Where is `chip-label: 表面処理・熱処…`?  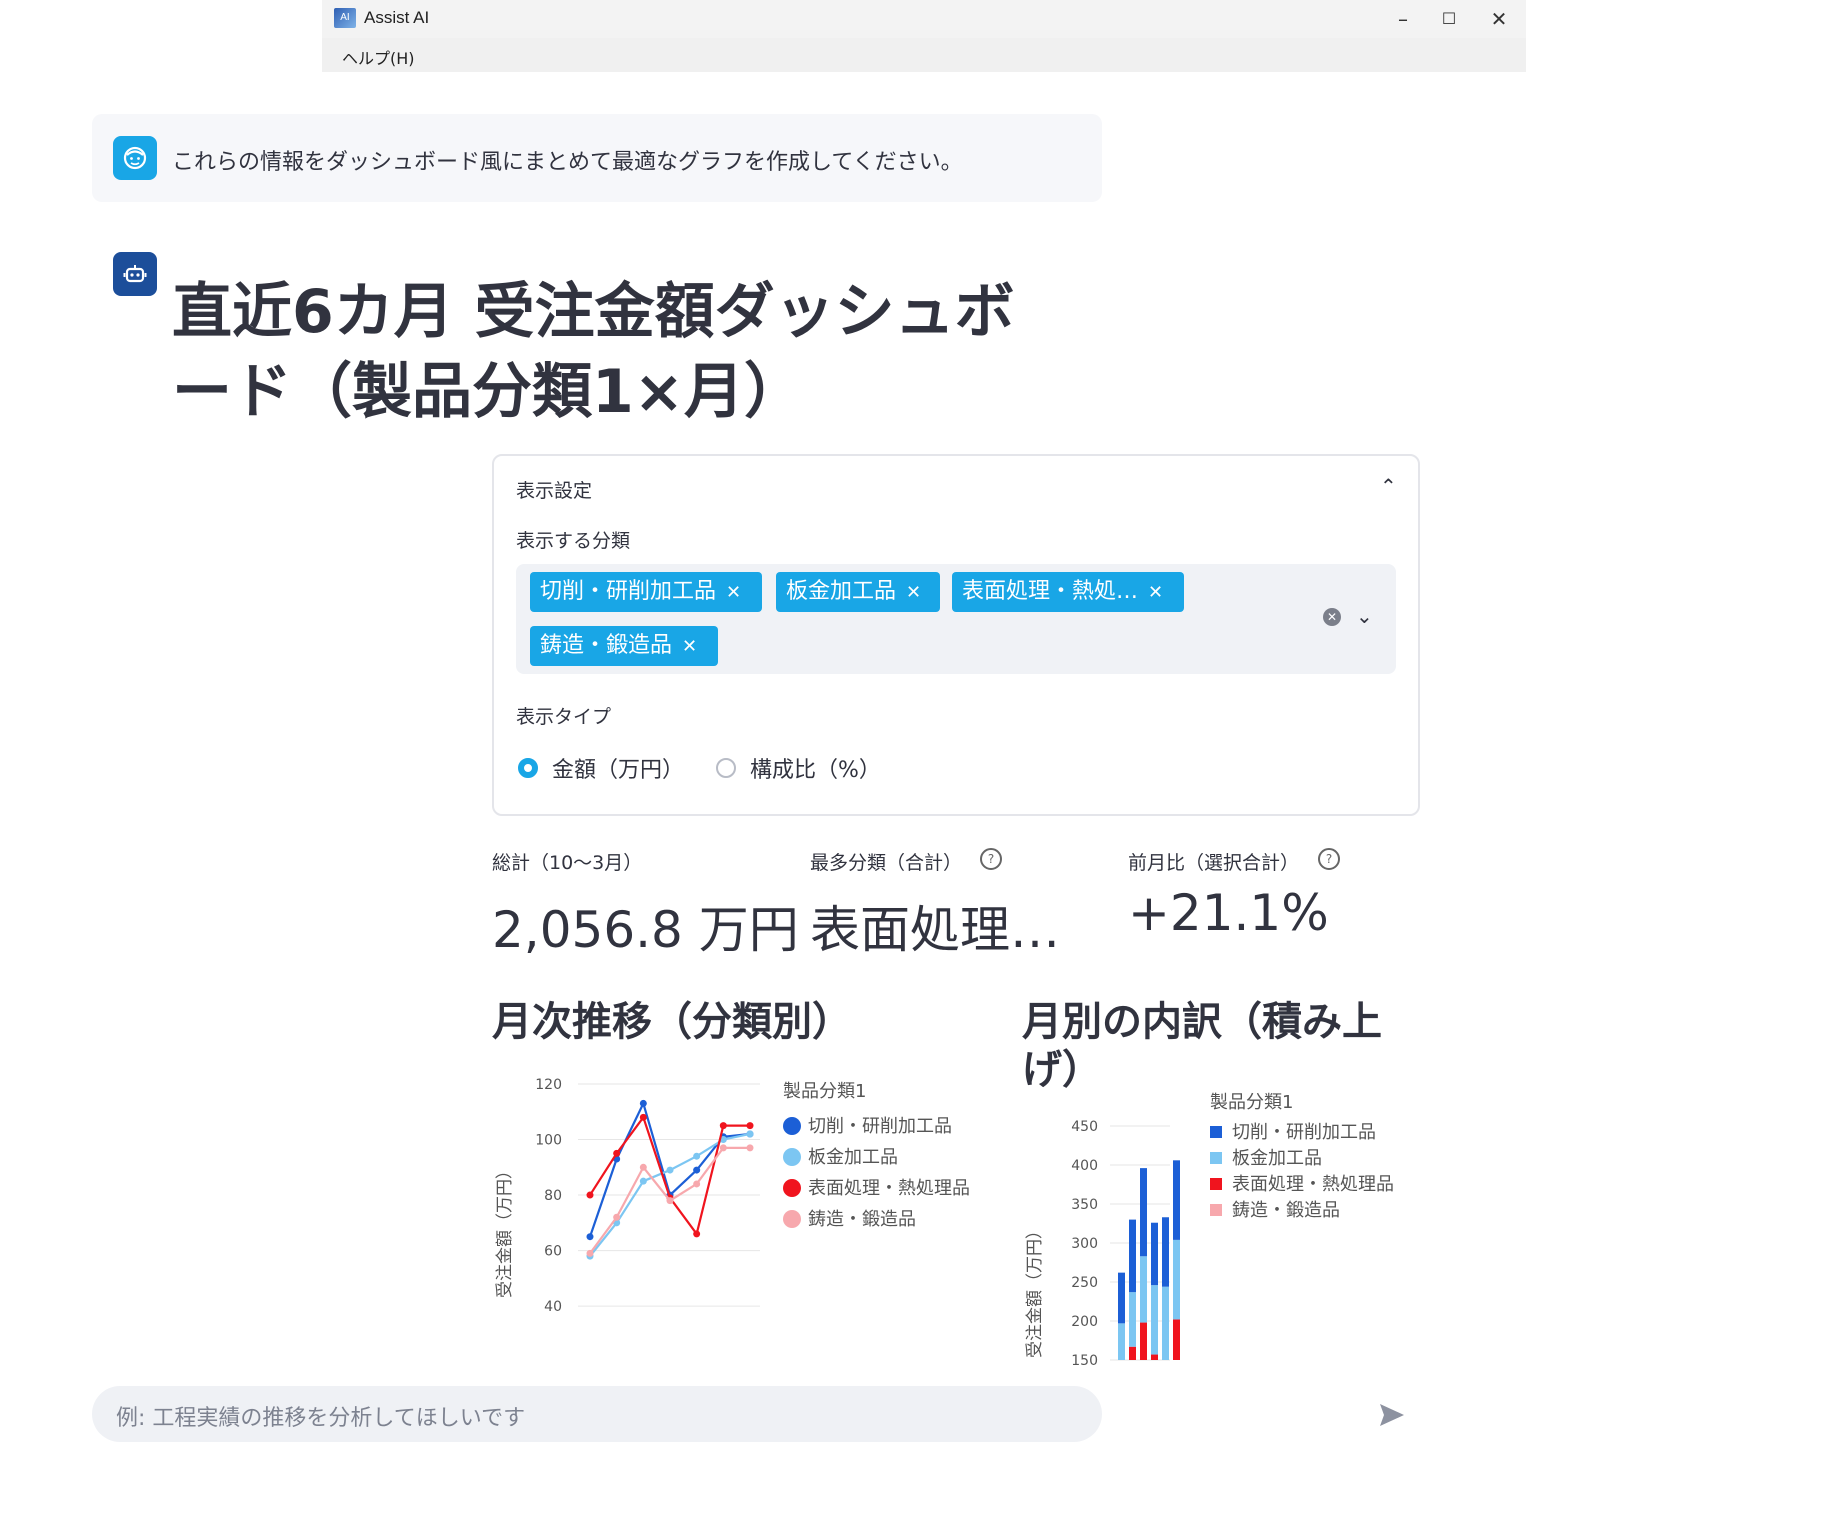
chip-label: 表面処理・熱処… is located at coordinates (1050, 591).